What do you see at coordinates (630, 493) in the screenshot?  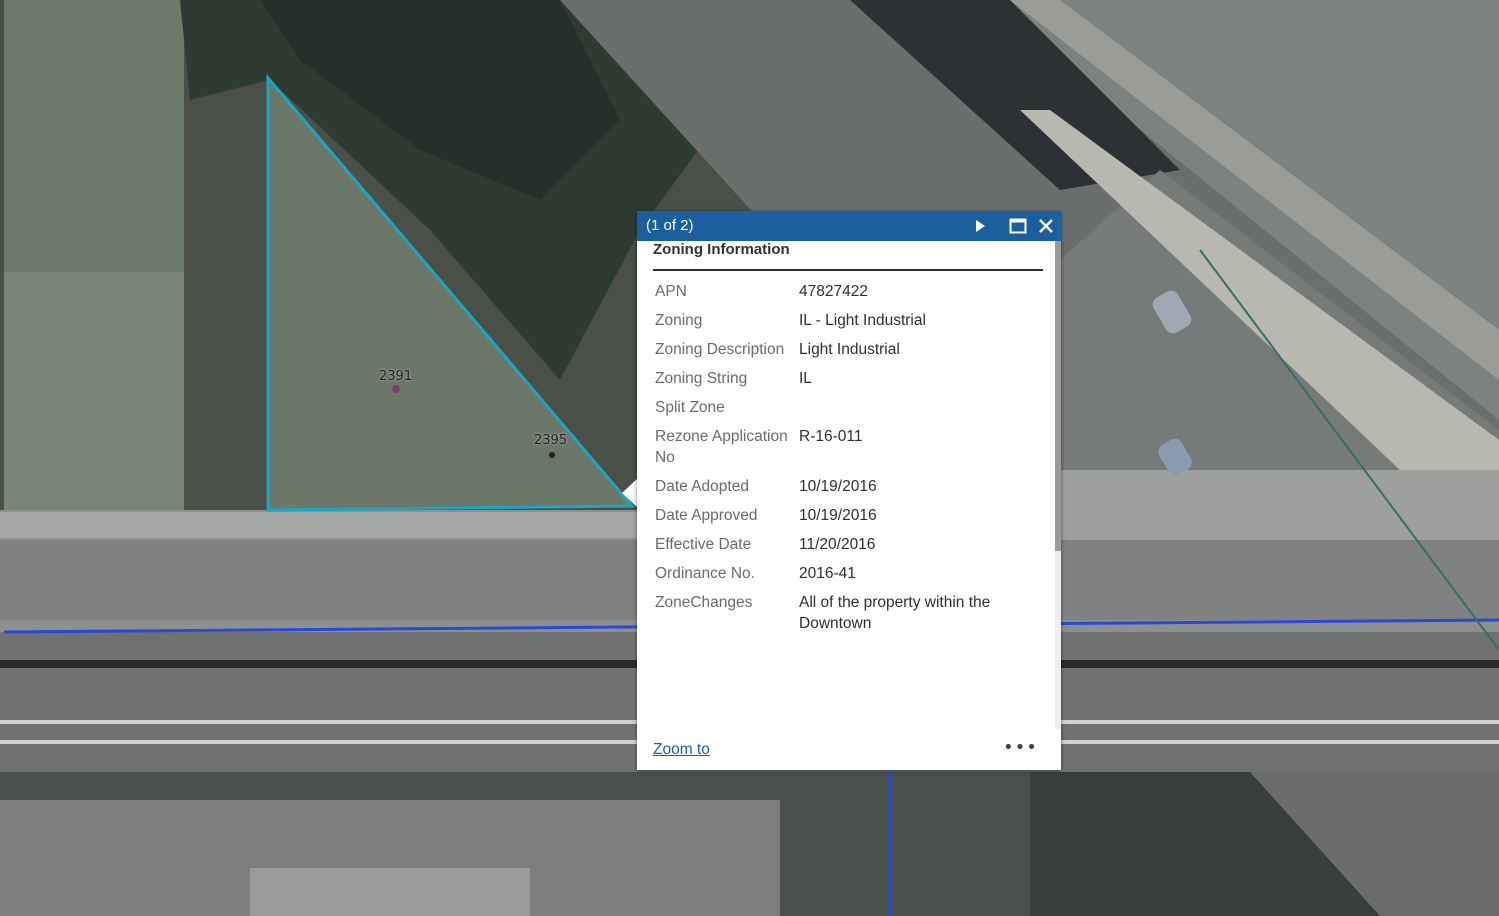 I see `popup-pointer` at bounding box center [630, 493].